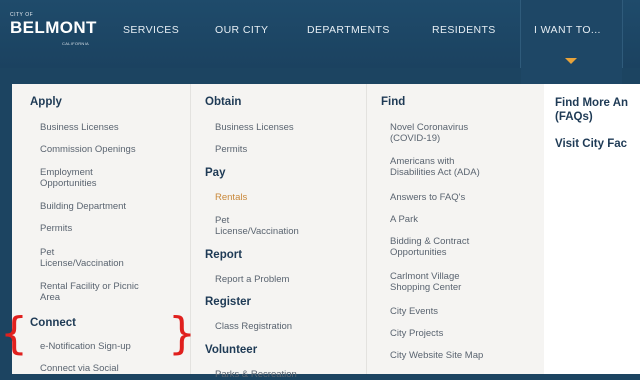  I want to click on nav-our-city: OUR CITY, so click(241, 30).